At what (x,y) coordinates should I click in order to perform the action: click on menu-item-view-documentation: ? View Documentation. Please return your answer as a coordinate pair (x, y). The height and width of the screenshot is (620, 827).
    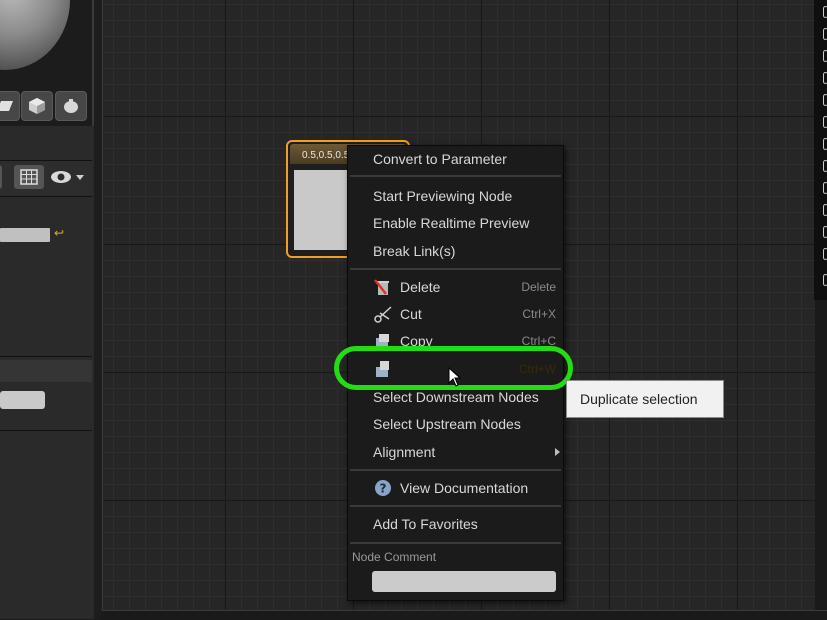
    Looking at the image, I should click on (455, 488).